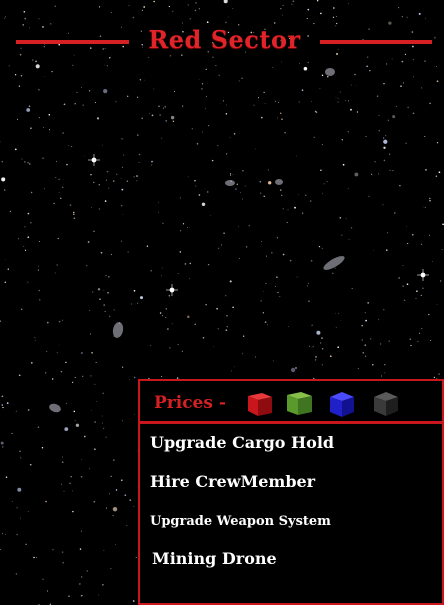 The width and height of the screenshot is (444, 605). What do you see at coordinates (240, 521) in the screenshot?
I see `upgrade-weapon-system-option: Upgrade Weapon System` at bounding box center [240, 521].